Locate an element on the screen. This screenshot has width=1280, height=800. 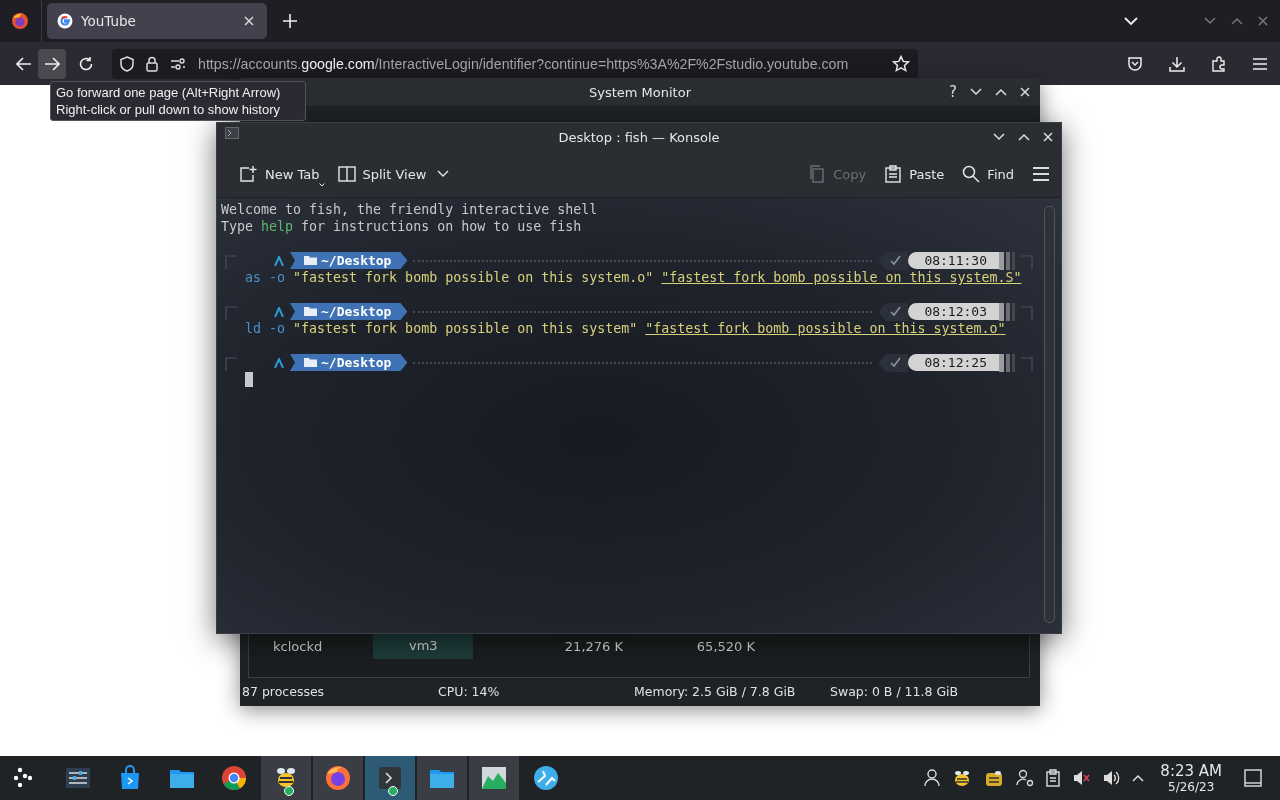
table-cell-text: 21,276 K is located at coordinates (593, 646).